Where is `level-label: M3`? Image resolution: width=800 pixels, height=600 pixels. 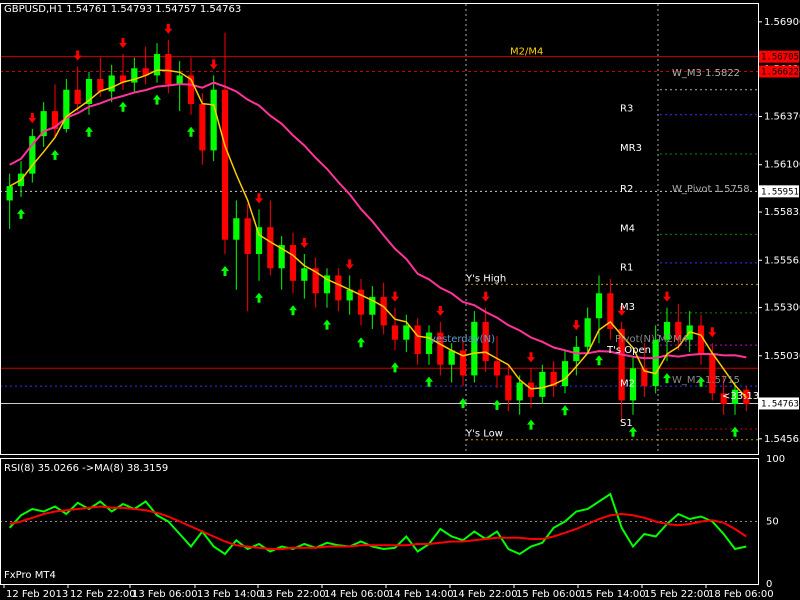 level-label: M3 is located at coordinates (627, 307).